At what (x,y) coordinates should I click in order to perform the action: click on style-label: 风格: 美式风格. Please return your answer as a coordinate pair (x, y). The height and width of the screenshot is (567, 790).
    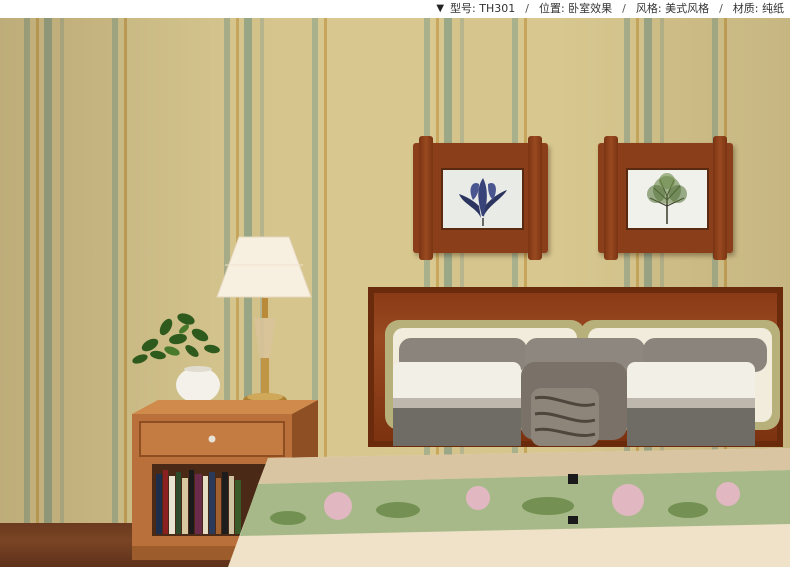
    Looking at the image, I should click on (672, 8).